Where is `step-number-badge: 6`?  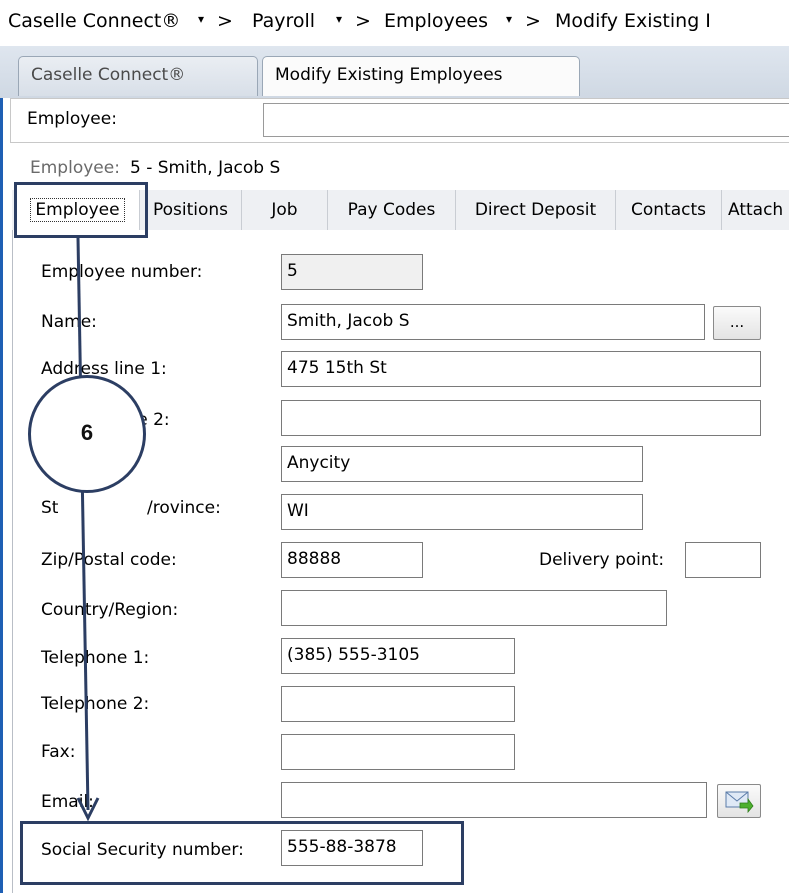
step-number-badge: 6 is located at coordinates (87, 434).